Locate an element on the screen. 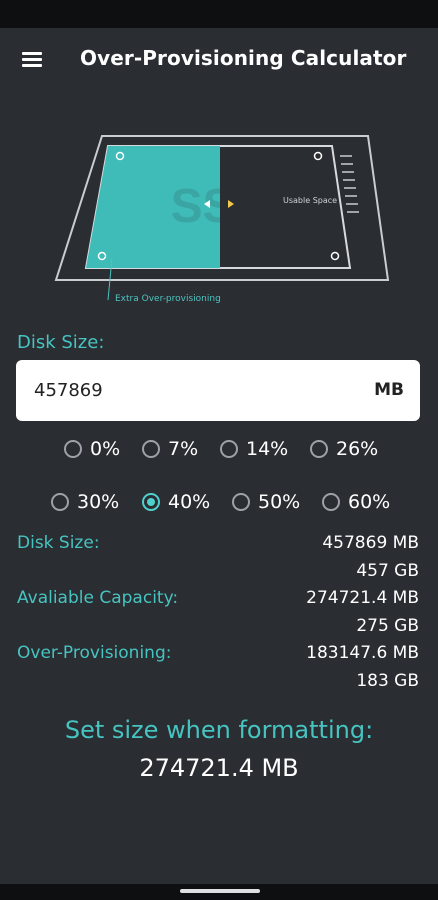 The height and width of the screenshot is (900, 438). stat-available-label: Avaliable Capacity: is located at coordinates (98, 598).